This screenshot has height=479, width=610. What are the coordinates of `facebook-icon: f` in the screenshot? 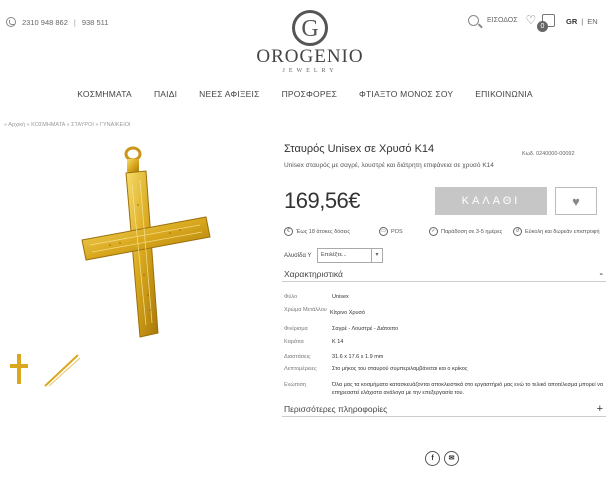 It's located at (432, 458).